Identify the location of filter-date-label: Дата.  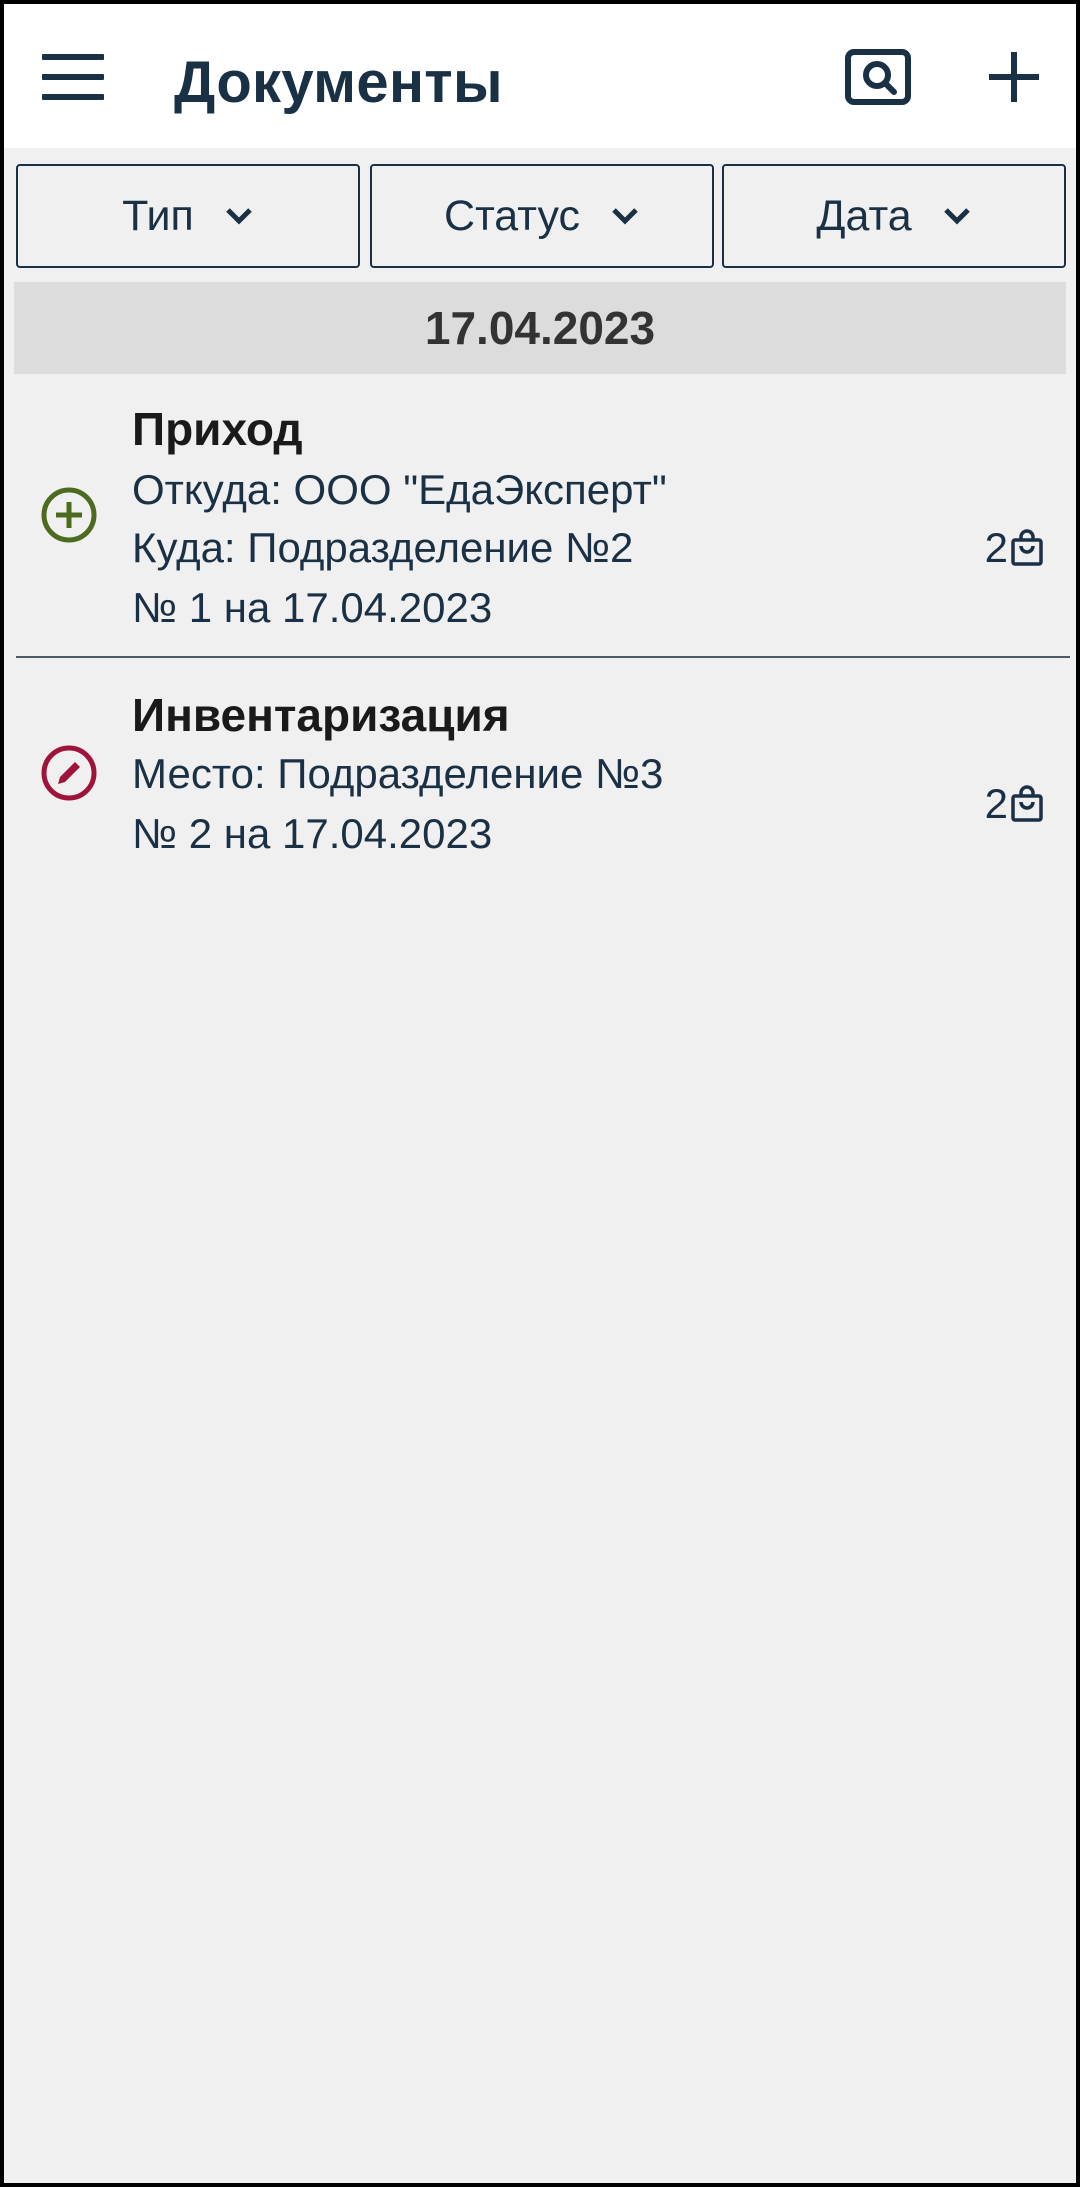
(864, 215).